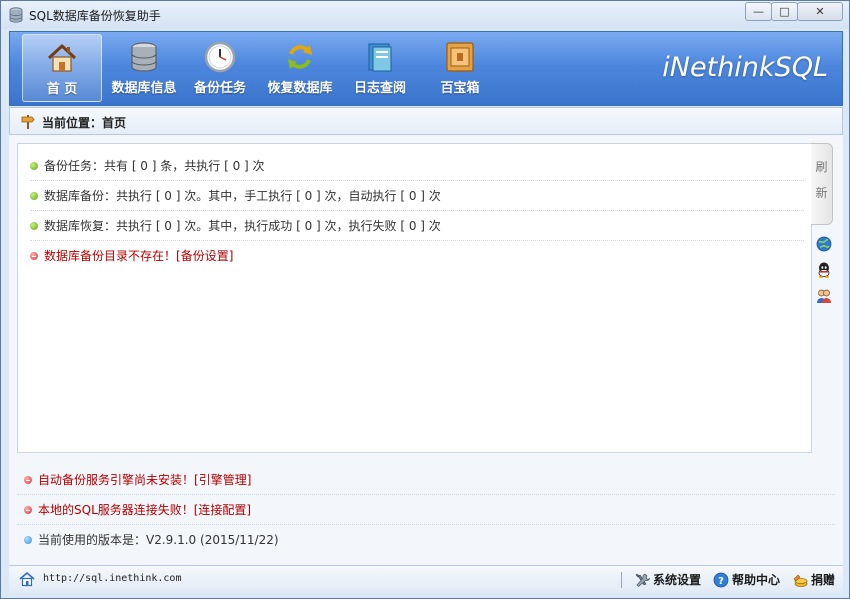 This screenshot has width=850, height=599. I want to click on summary-row-backup-tasks: 备份任务：共有 [ 0 ] 条，共执行 [ 0 ] 次, so click(417, 166).